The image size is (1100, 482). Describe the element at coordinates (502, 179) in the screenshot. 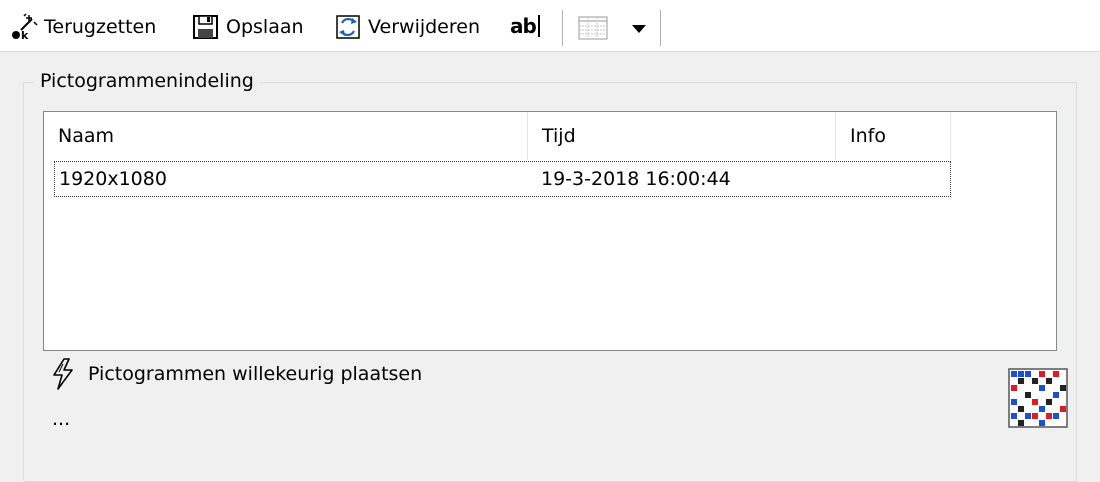

I see `table-row: 1920x1080 19-3-2018 16:00:44` at that location.